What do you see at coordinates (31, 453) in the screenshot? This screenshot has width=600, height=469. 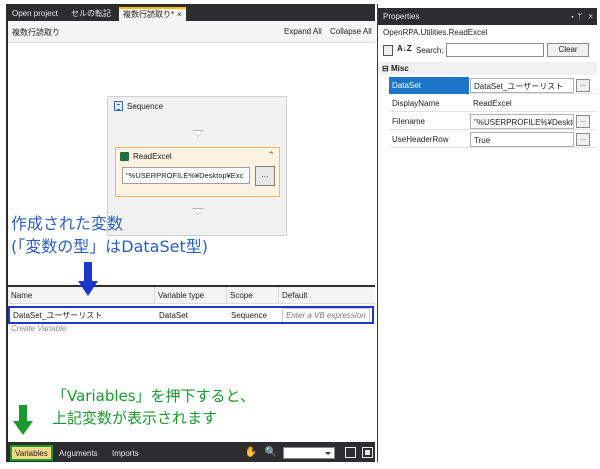 I see `tab-variables: Variables` at bounding box center [31, 453].